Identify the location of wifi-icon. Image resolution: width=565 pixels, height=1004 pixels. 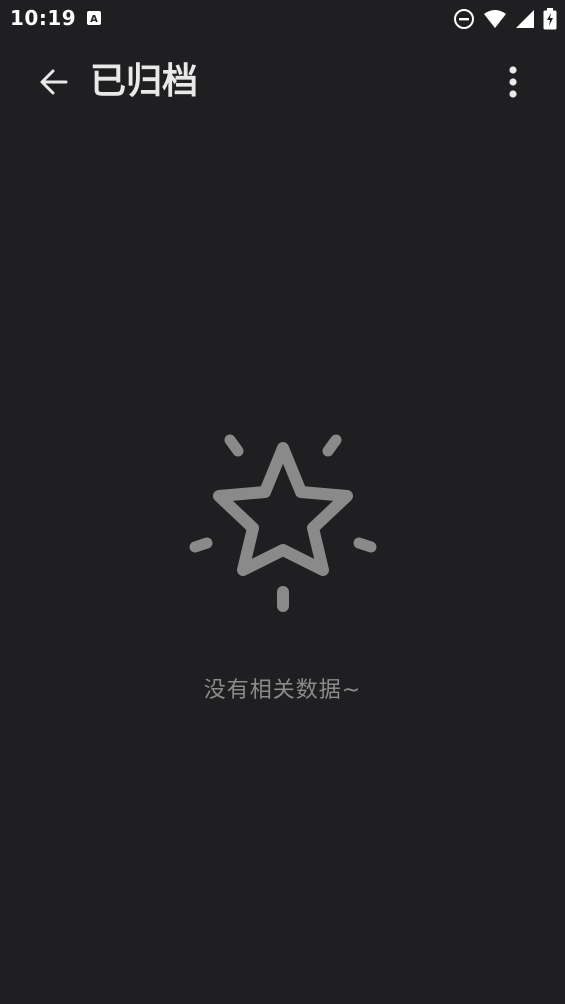
(495, 19).